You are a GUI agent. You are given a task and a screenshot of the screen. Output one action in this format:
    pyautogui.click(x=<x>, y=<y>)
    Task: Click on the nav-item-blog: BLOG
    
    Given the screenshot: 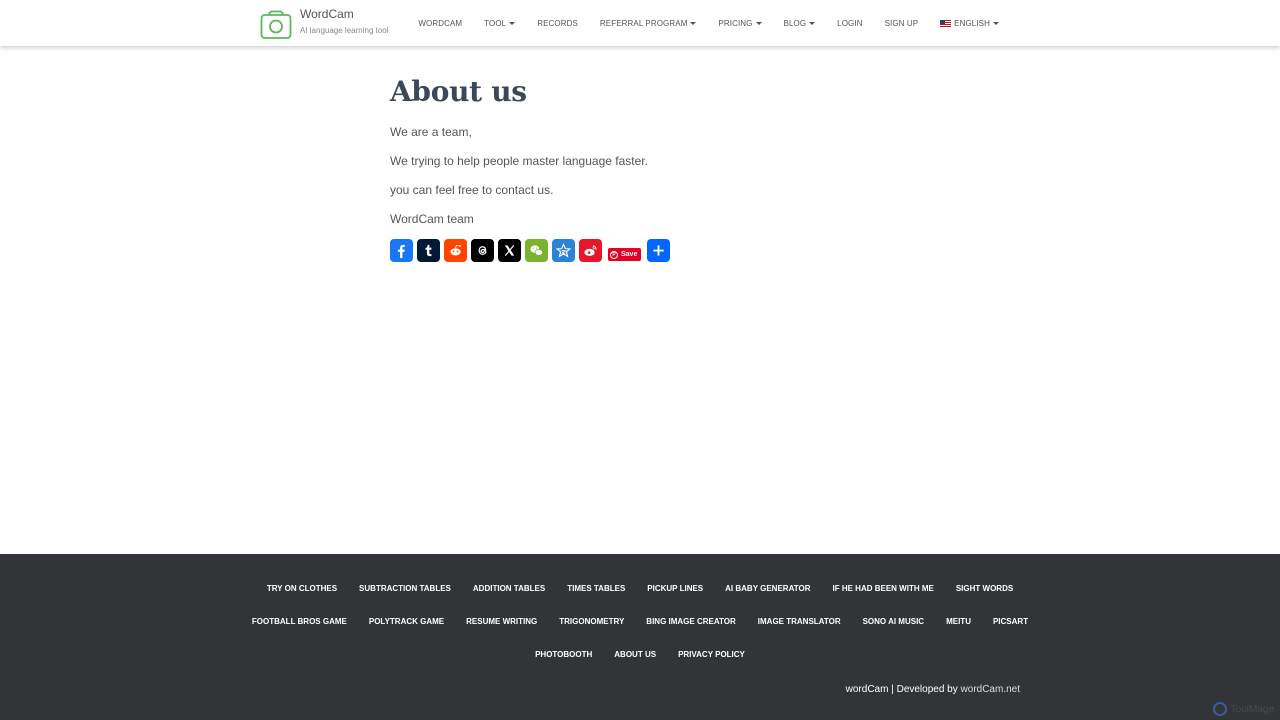 What is the action you would take?
    pyautogui.click(x=800, y=23)
    